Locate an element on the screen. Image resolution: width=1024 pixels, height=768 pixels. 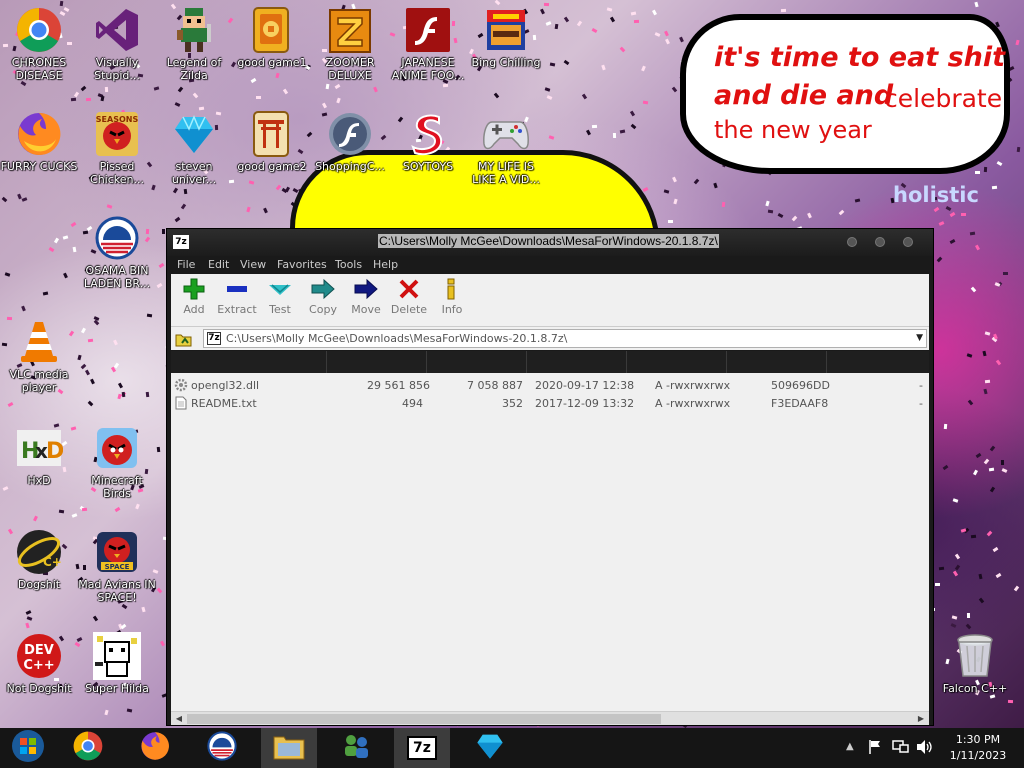
desktop-icon-bing-chilling: Bing Chilling is located at coordinates (506, 37).